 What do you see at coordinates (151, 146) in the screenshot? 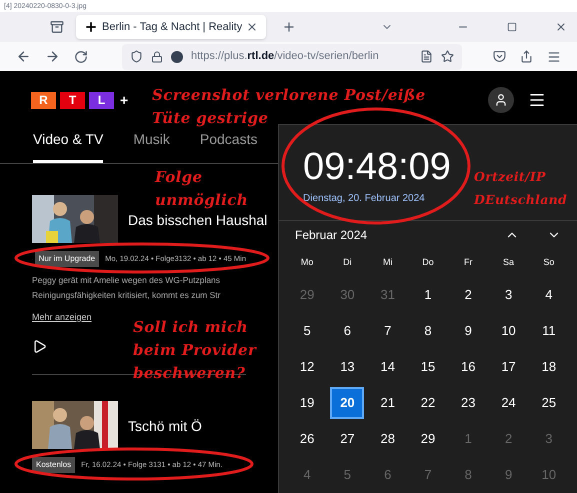
I see `nav-tab: Musik` at bounding box center [151, 146].